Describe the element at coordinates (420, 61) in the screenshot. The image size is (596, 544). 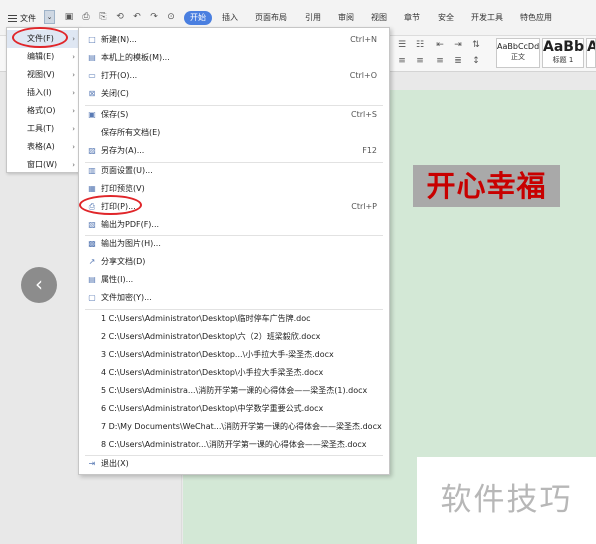
I see `align-center-icon: ≡` at that location.